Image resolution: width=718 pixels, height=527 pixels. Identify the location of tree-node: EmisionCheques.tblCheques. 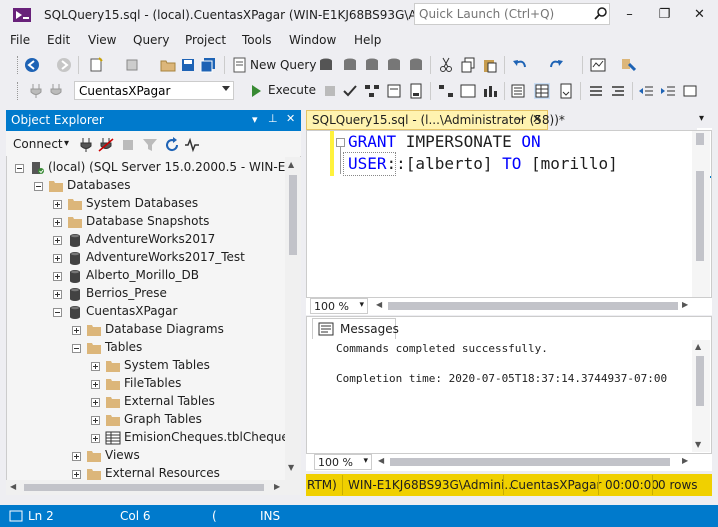
(146, 438).